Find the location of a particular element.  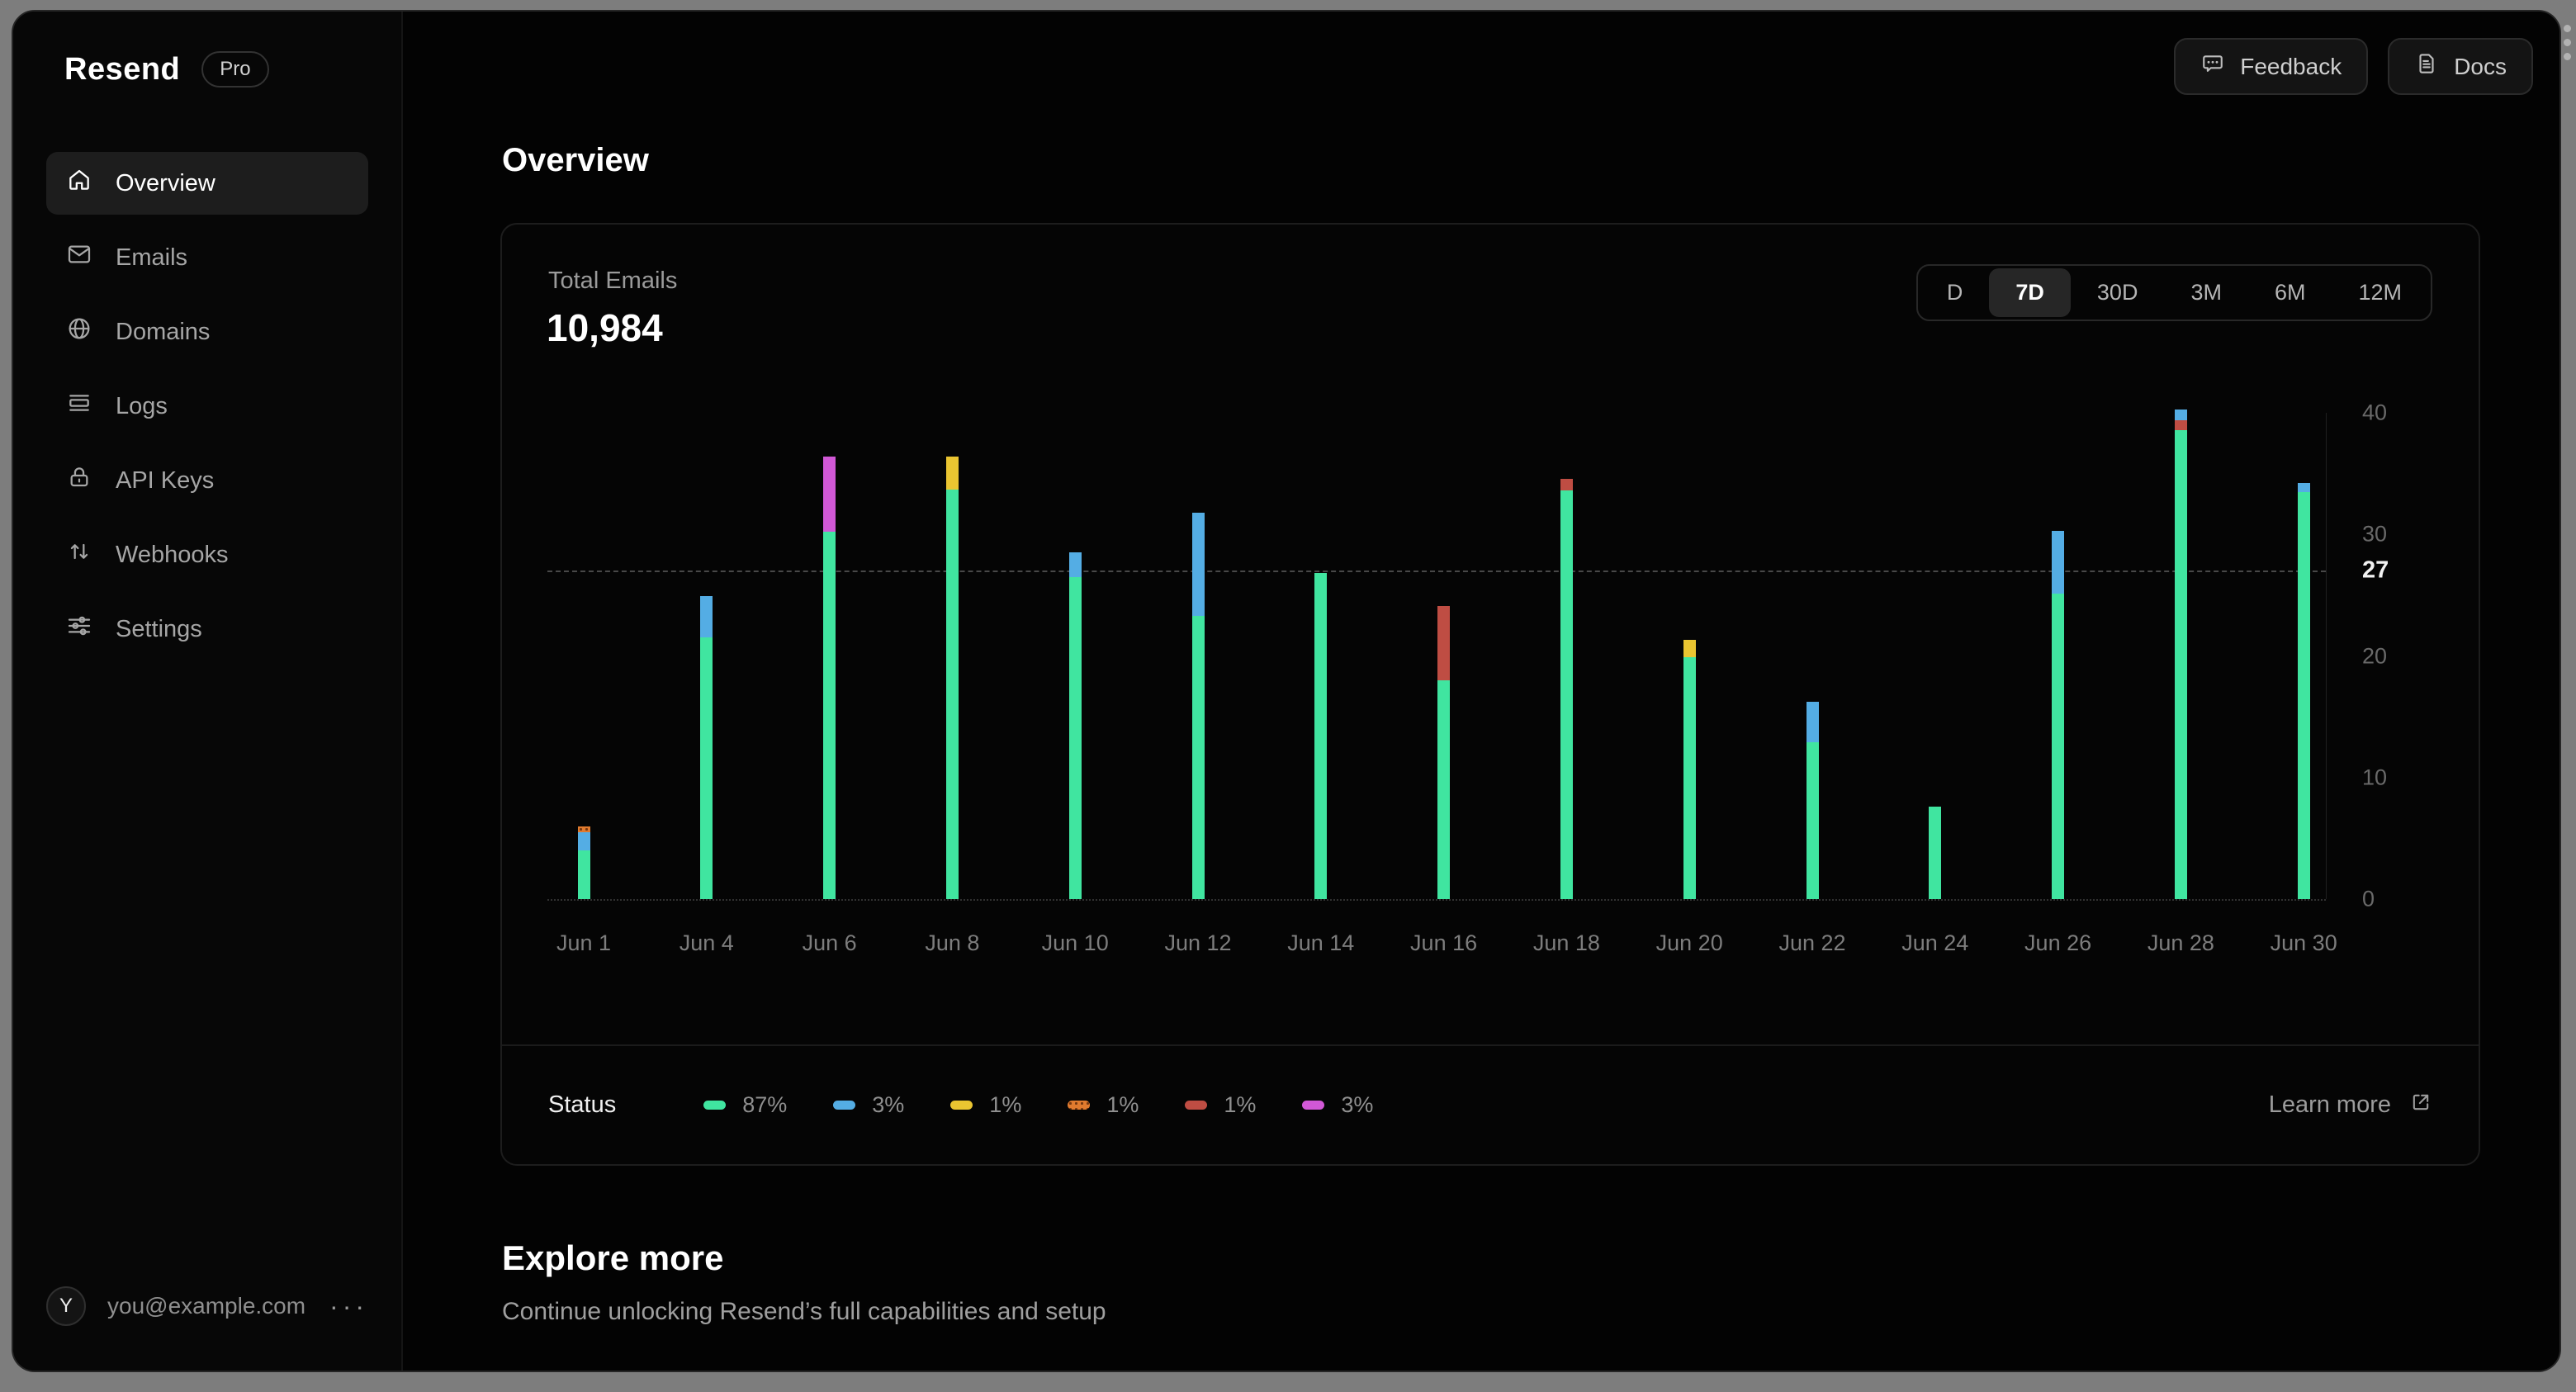

top-buttons: Feedback Docs is located at coordinates (2353, 67).